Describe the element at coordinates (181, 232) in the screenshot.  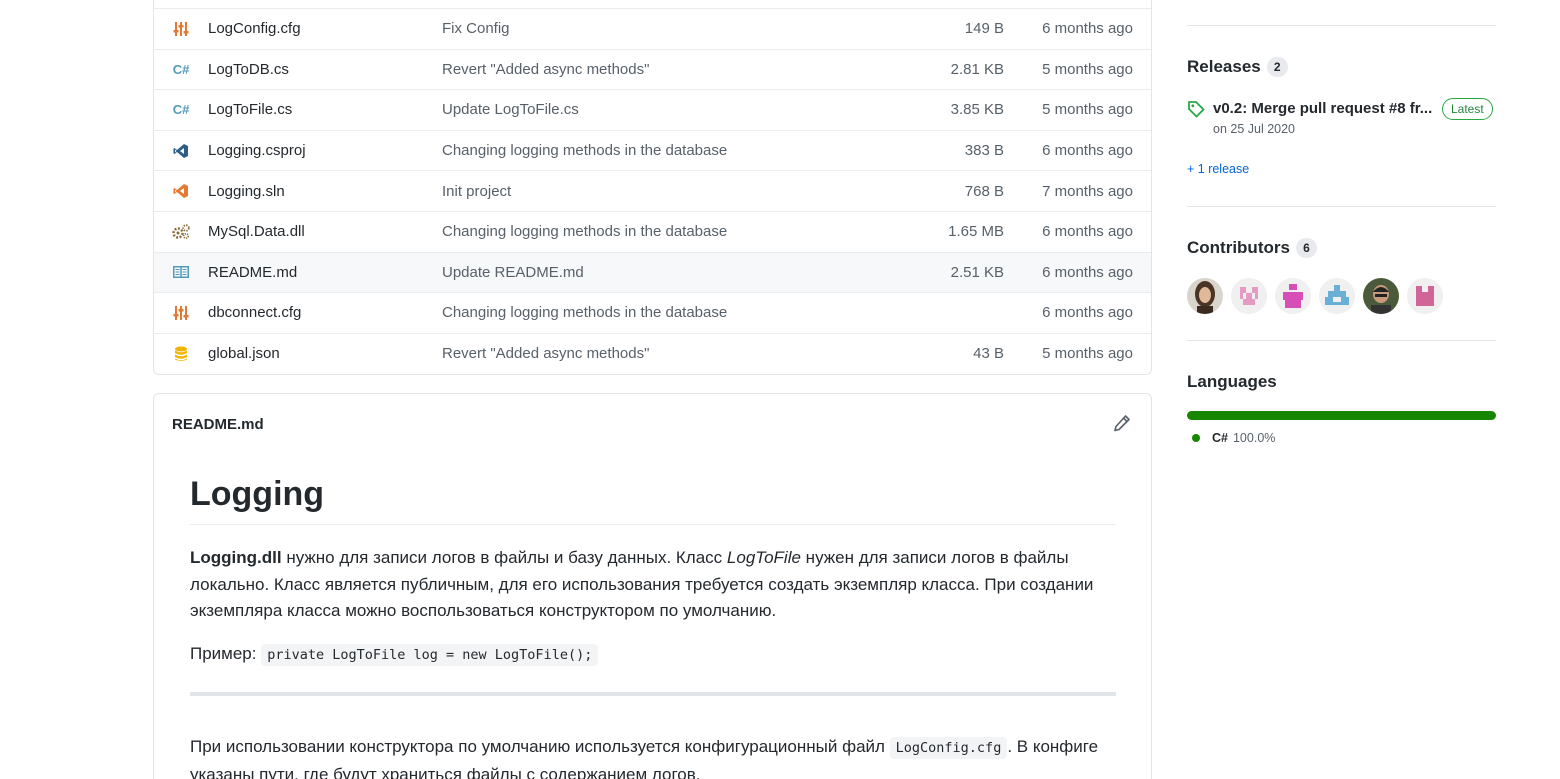
I see `gears-icon` at that location.